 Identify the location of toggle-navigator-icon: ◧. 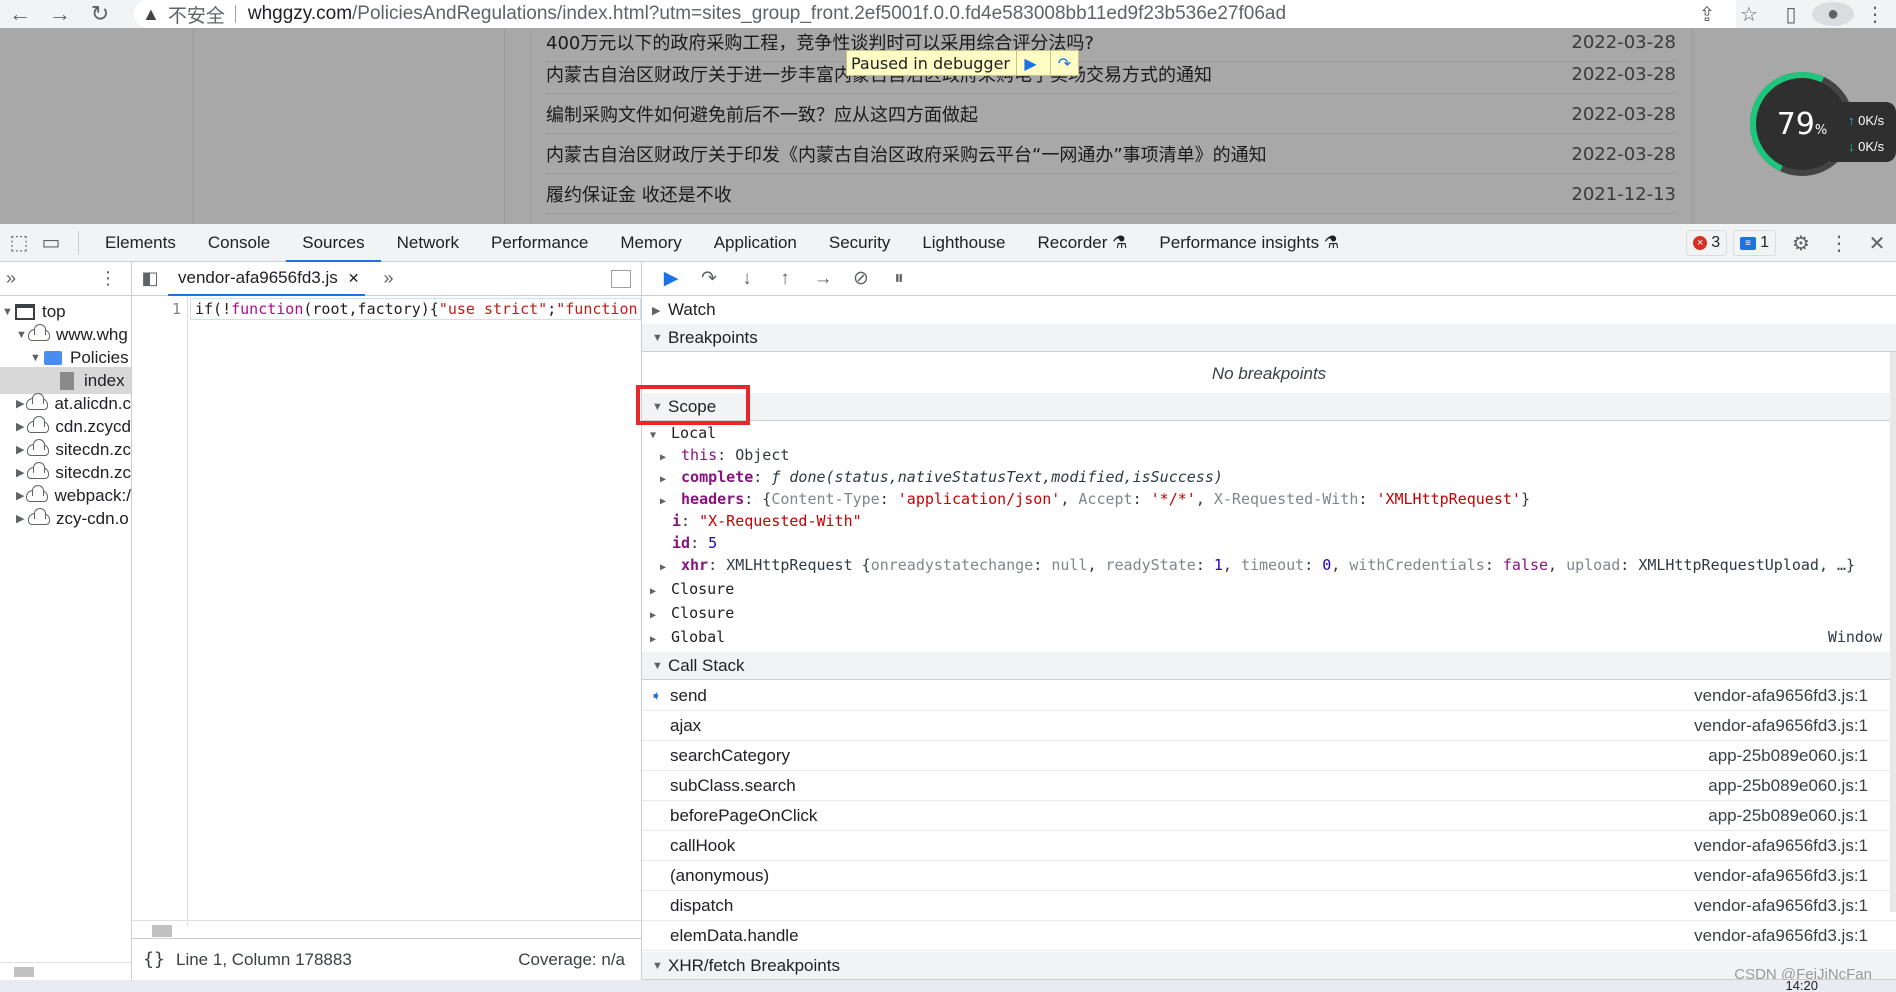
(150, 278).